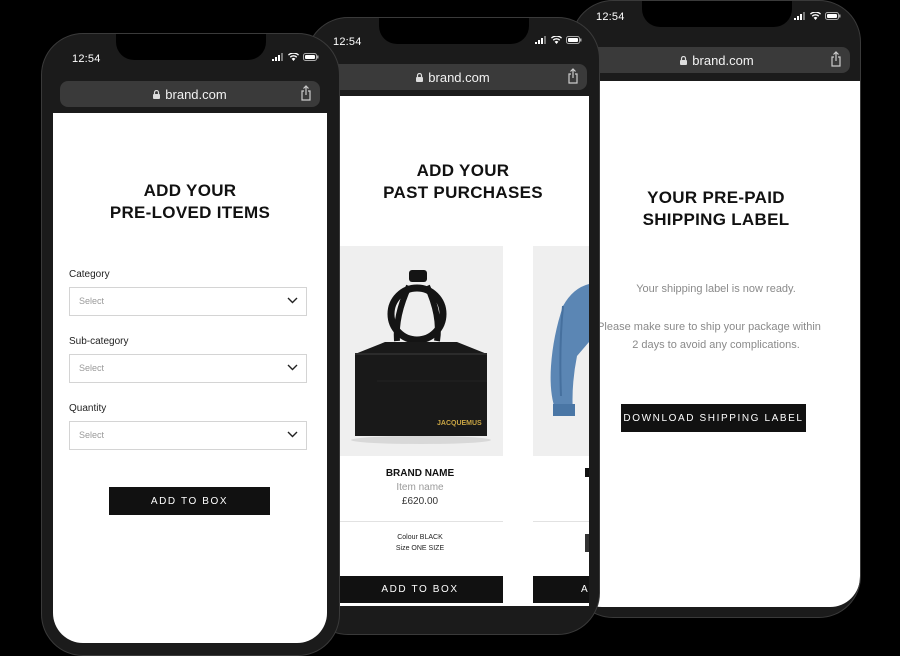 The height and width of the screenshot is (656, 900). What do you see at coordinates (99, 341) in the screenshot?
I see `sub-category-label: Sub-category` at bounding box center [99, 341].